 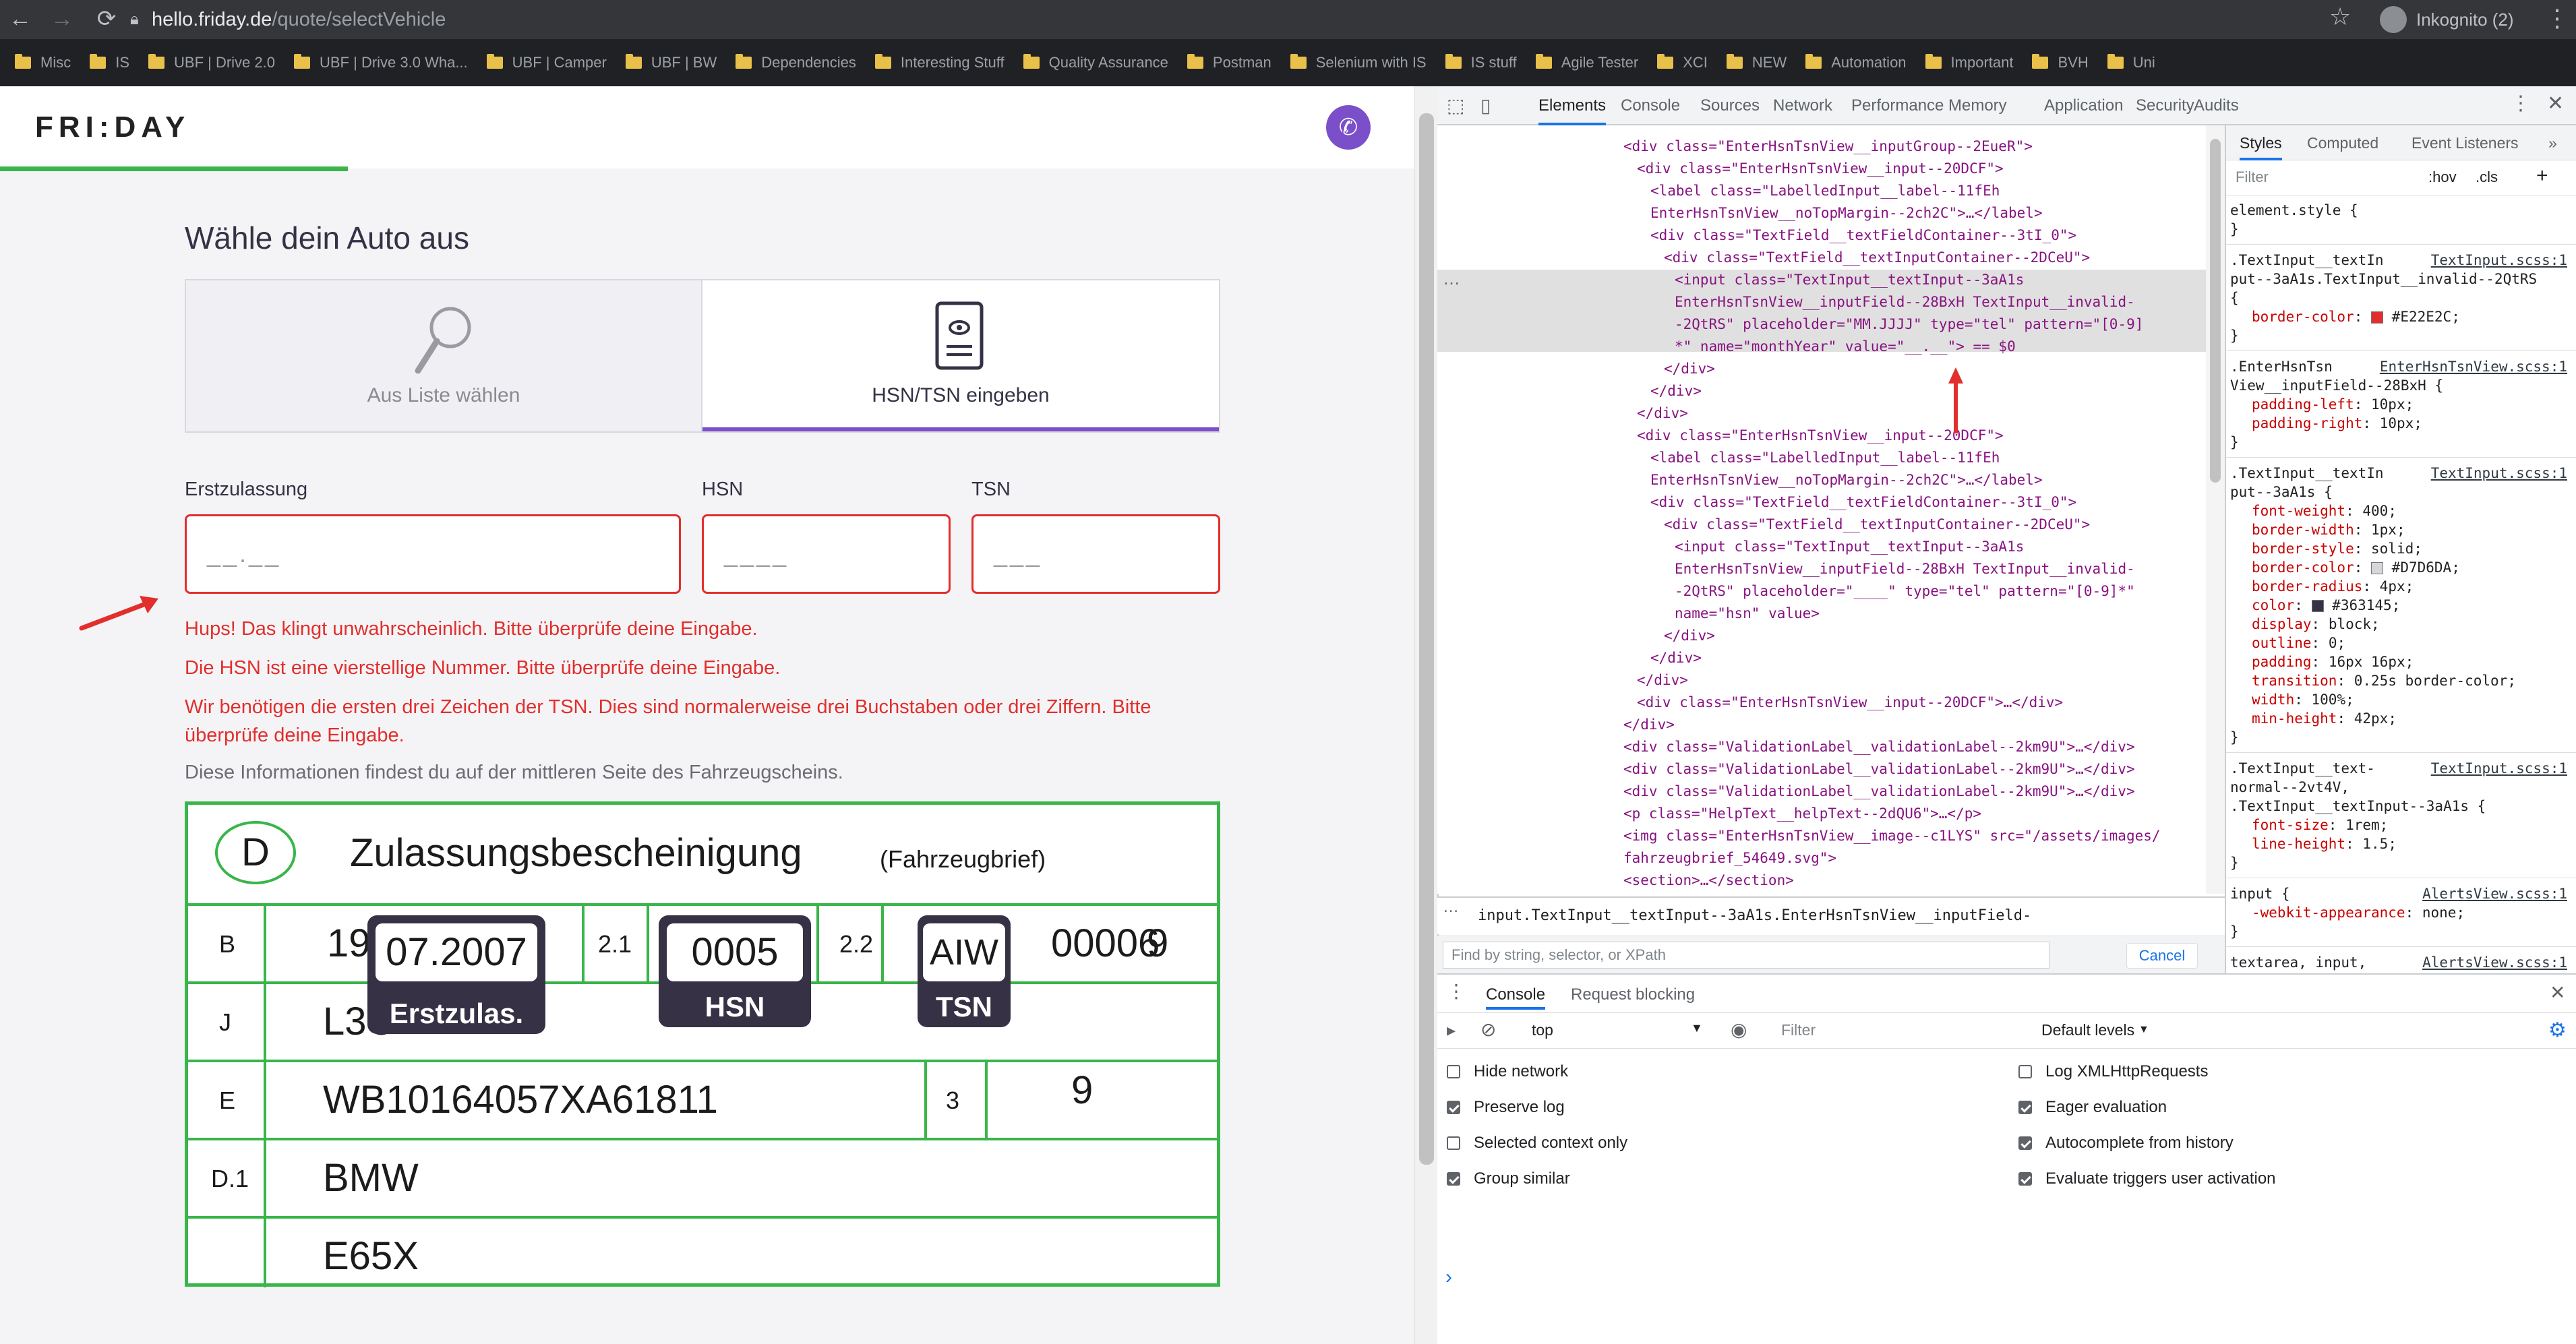 What do you see at coordinates (1508, 1071) in the screenshot?
I see `console-option: Hide network` at bounding box center [1508, 1071].